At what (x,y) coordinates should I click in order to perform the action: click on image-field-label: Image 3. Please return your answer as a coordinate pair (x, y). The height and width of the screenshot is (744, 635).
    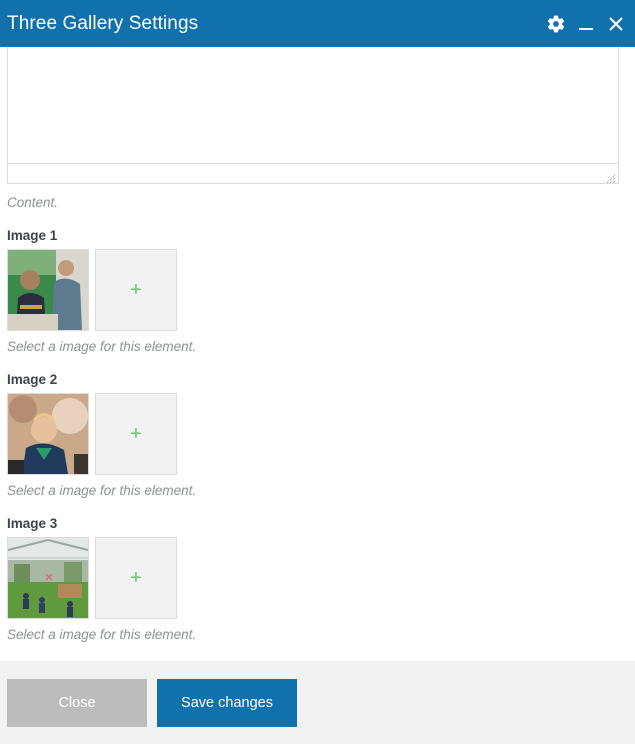
    Looking at the image, I should click on (32, 523).